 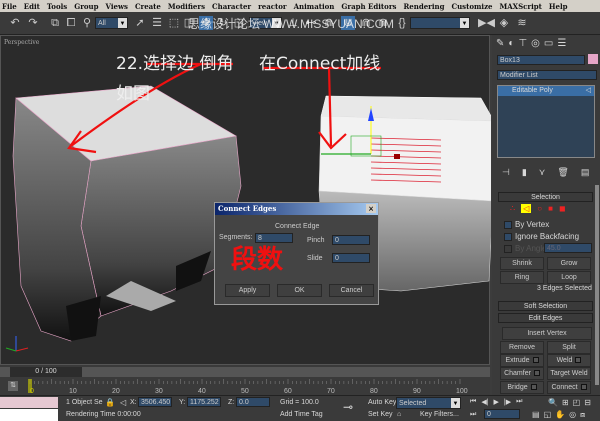 What do you see at coordinates (560, 415) in the screenshot?
I see `pan-icon: ✋` at bounding box center [560, 415].